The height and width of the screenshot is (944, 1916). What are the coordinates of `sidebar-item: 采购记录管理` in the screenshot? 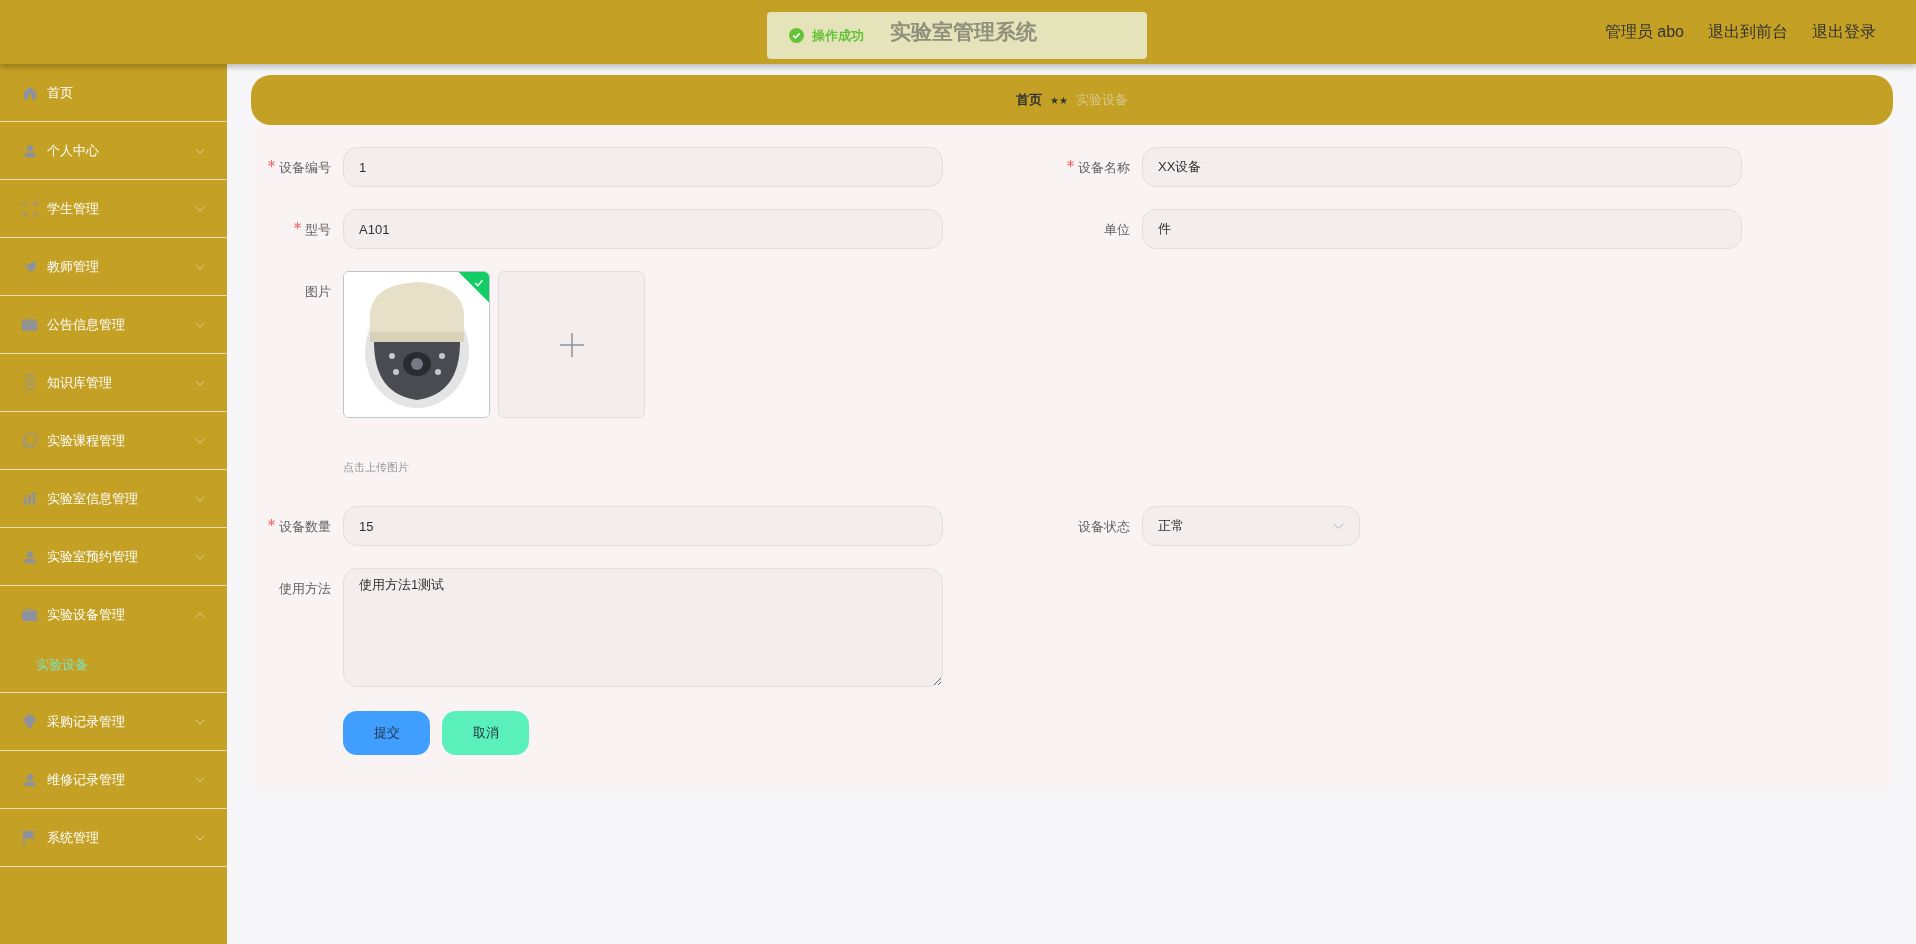 It's located at (113, 721).